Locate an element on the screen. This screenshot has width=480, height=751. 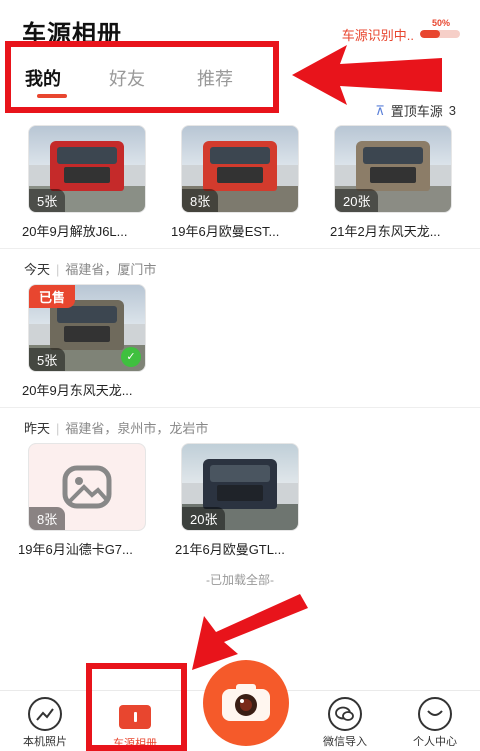
tabs-annotation-box: 我的 好友 推荐 is located at coordinates (142, 77).